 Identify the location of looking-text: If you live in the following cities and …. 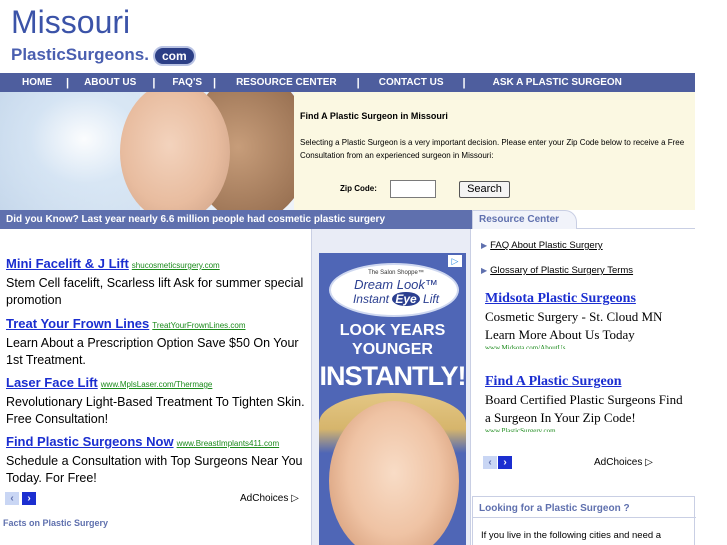
(571, 535).